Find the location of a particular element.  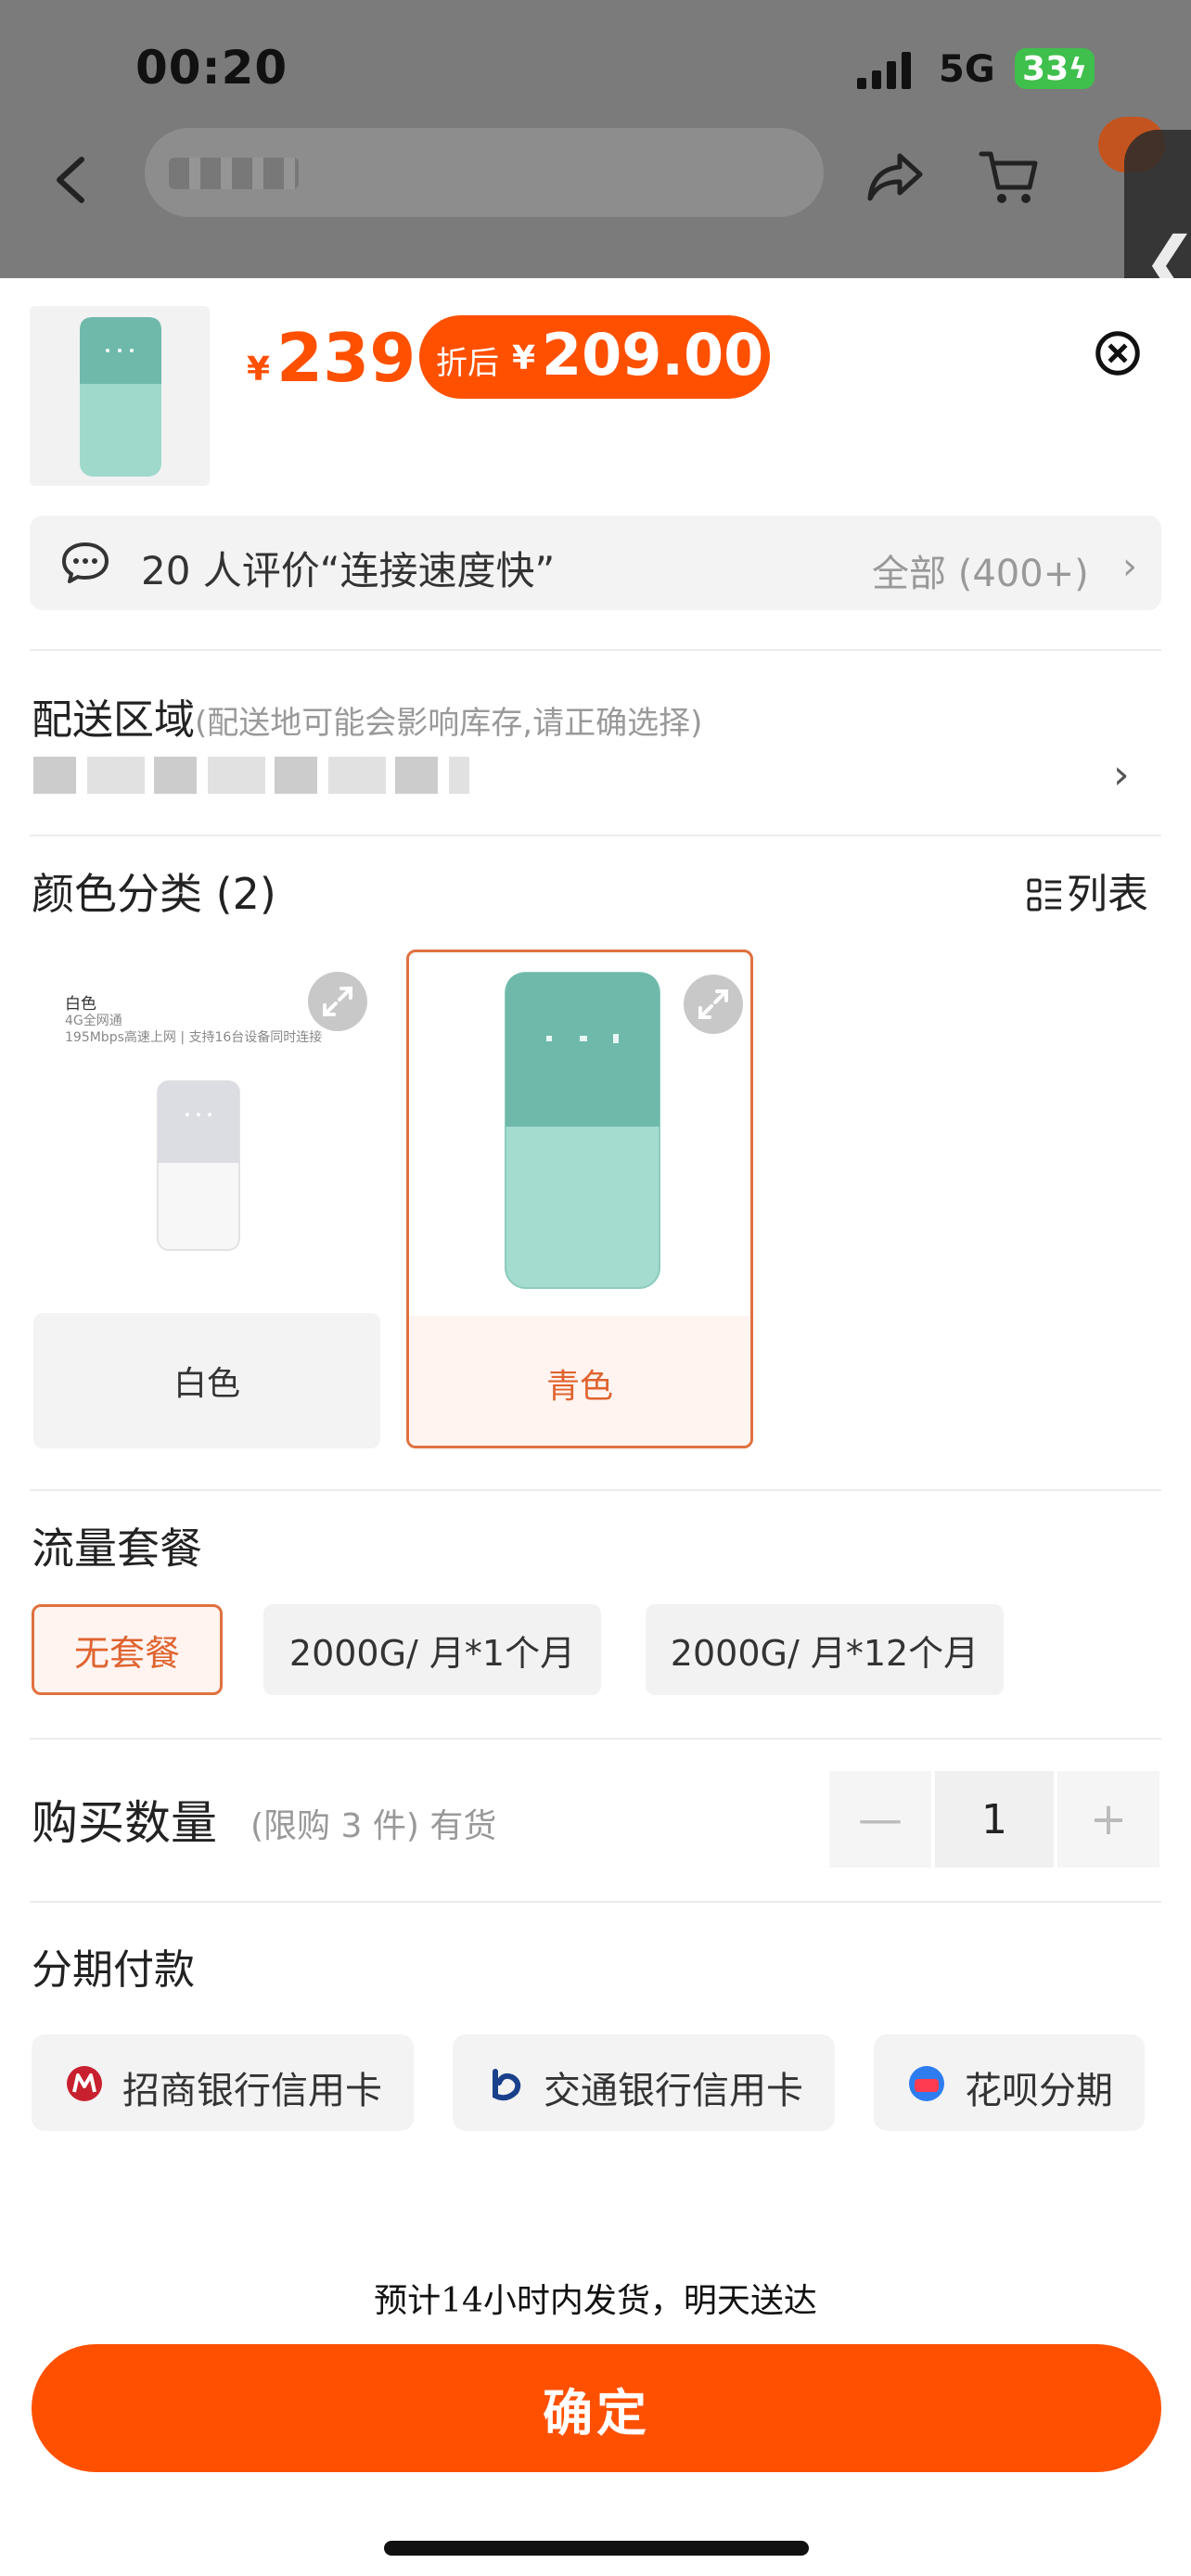

confirm-button: 确定 is located at coordinates (597, 2408).